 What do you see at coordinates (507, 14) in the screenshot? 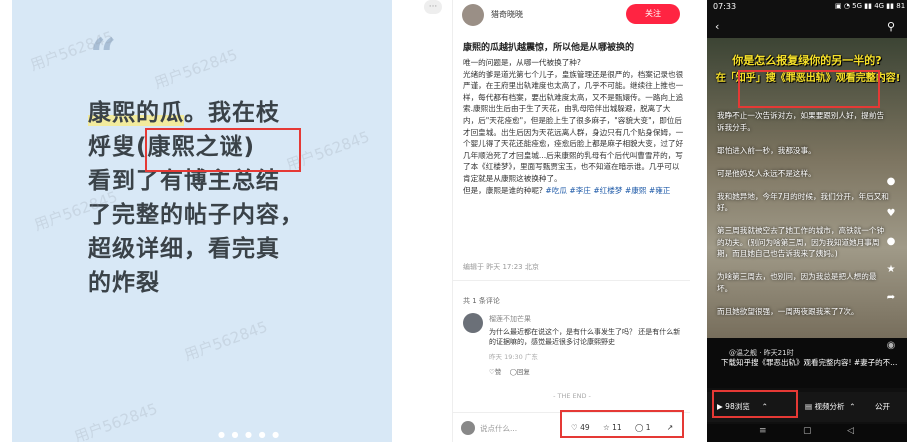
I see `author-name: 猎奇晓晓` at bounding box center [507, 14].